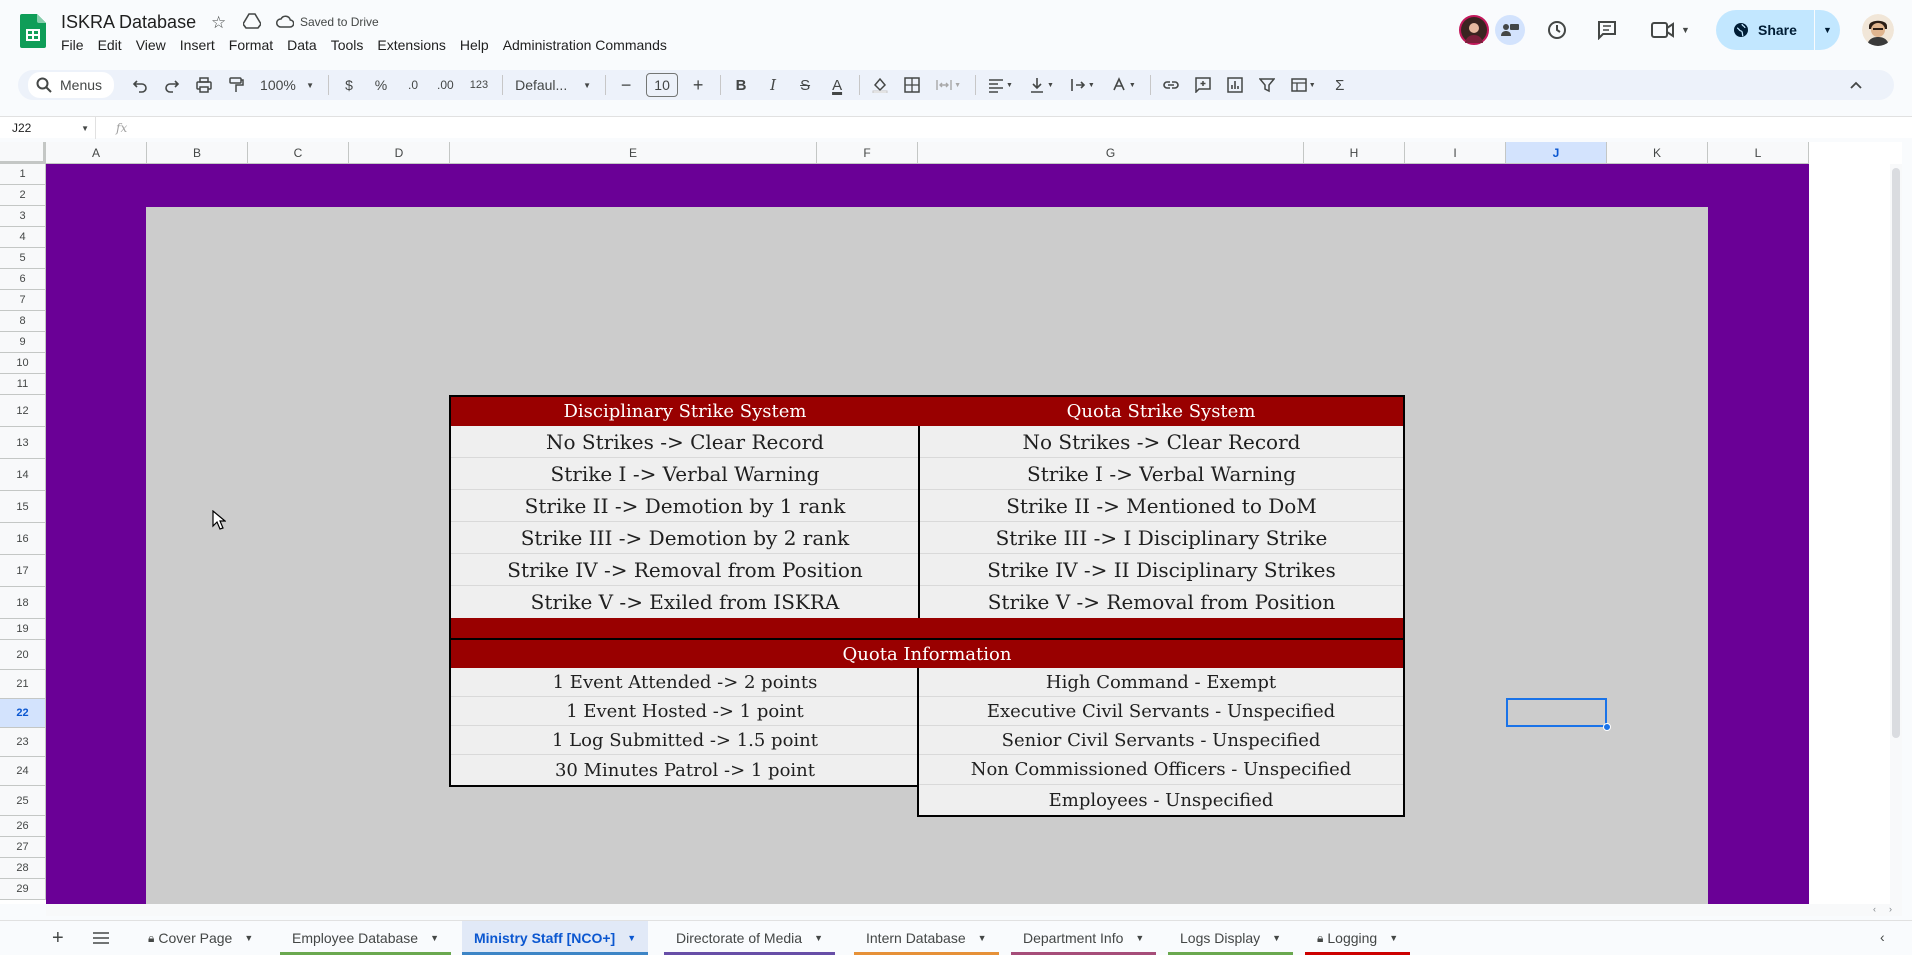  Describe the element at coordinates (23, 363) in the screenshot. I see `row-header: 10` at that location.